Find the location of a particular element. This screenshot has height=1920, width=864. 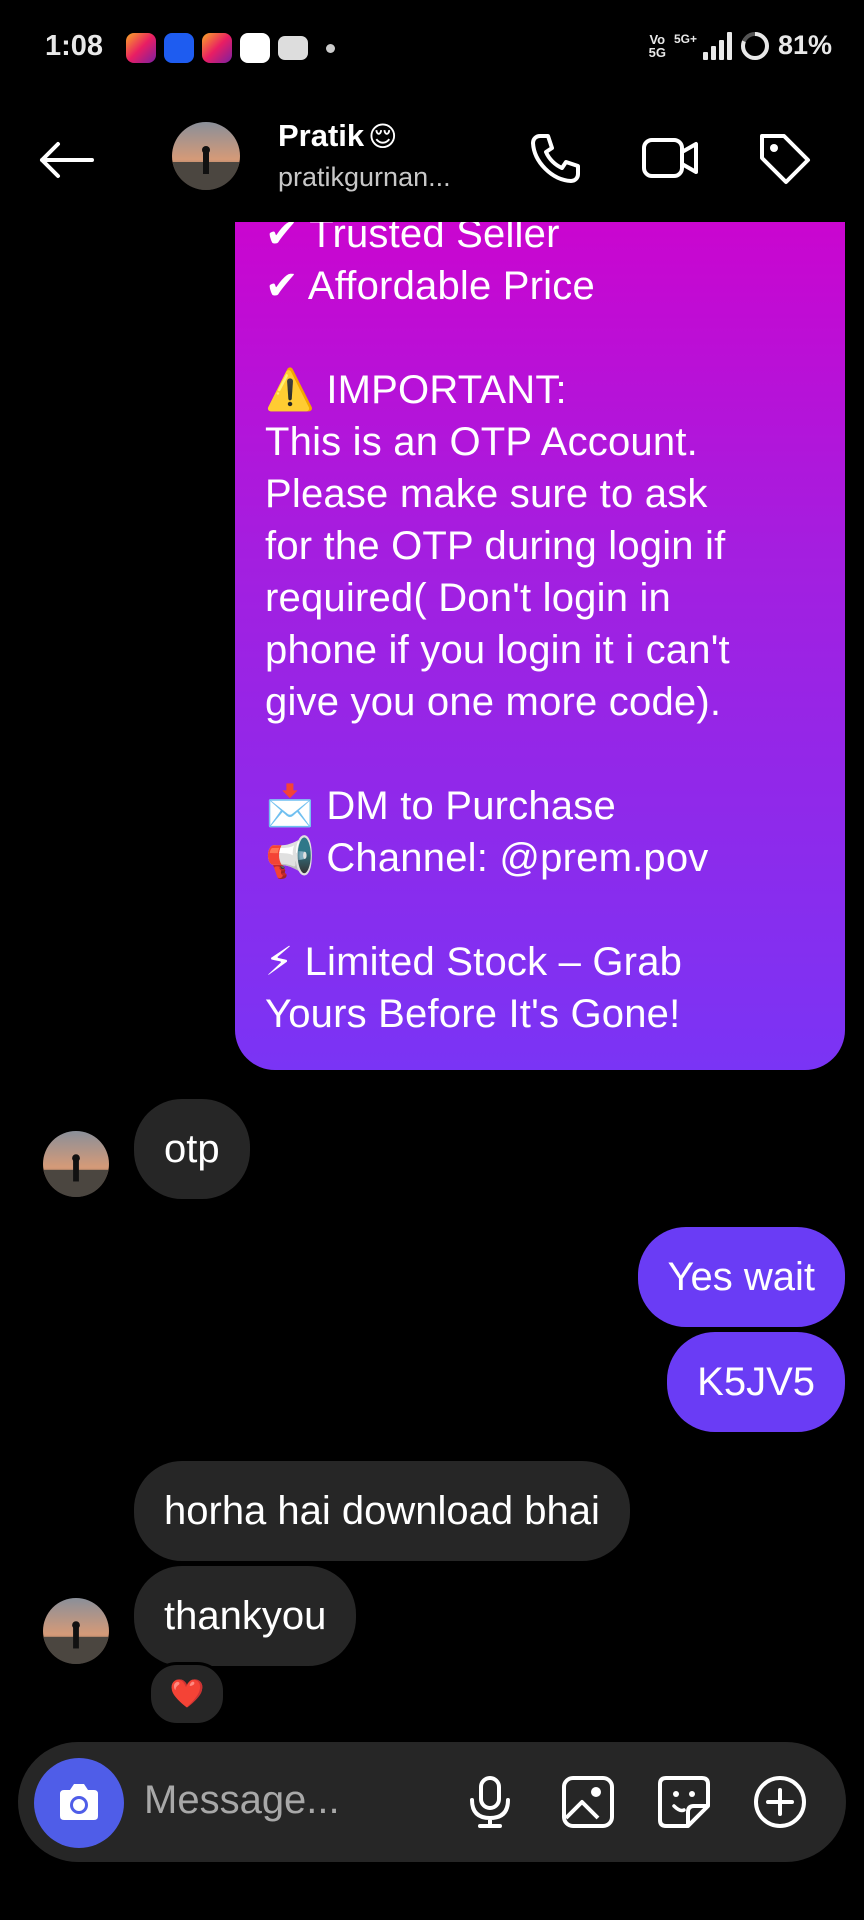

volte-indicator: Vo 5G is located at coordinates (657, 45).